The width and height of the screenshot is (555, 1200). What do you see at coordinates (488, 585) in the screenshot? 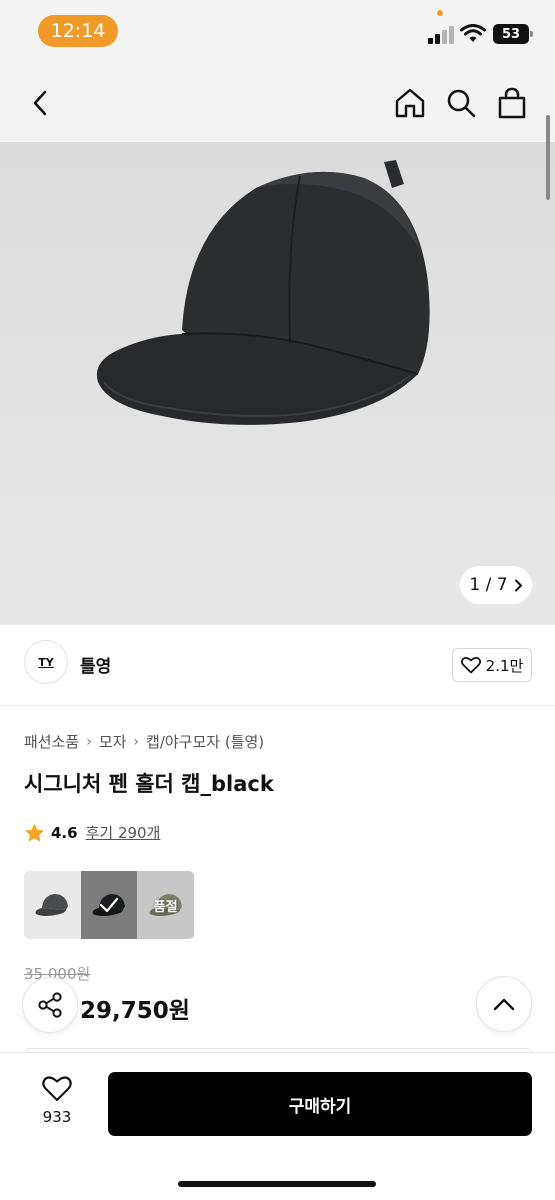
I see `image-counter-text: 1 / 7` at bounding box center [488, 585].